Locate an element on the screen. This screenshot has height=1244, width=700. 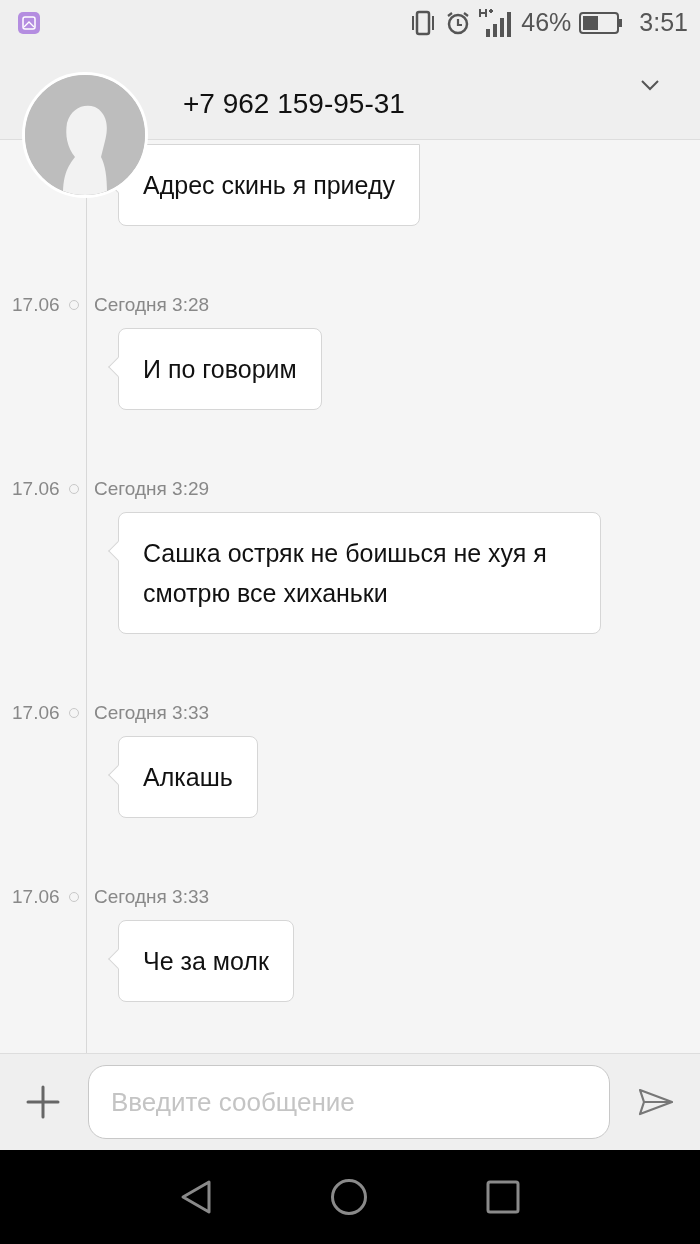
gallery-icon is located at coordinates (29, 22).